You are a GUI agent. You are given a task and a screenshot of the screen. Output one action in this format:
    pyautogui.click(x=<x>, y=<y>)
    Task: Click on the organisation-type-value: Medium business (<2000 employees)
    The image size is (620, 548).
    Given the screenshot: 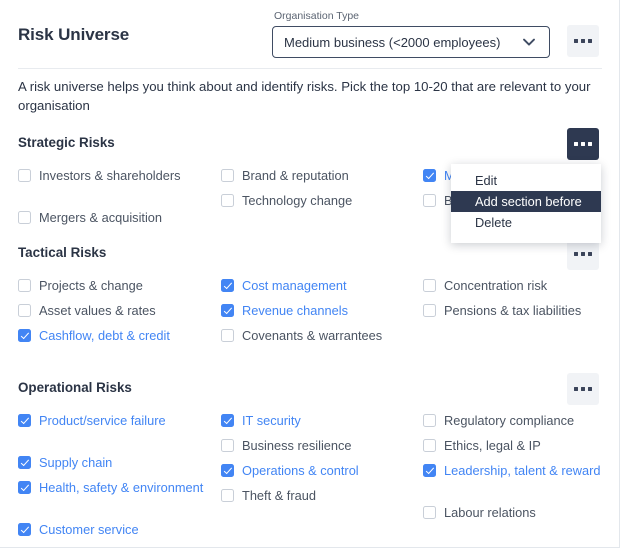 What is the action you would take?
    pyautogui.click(x=392, y=42)
    